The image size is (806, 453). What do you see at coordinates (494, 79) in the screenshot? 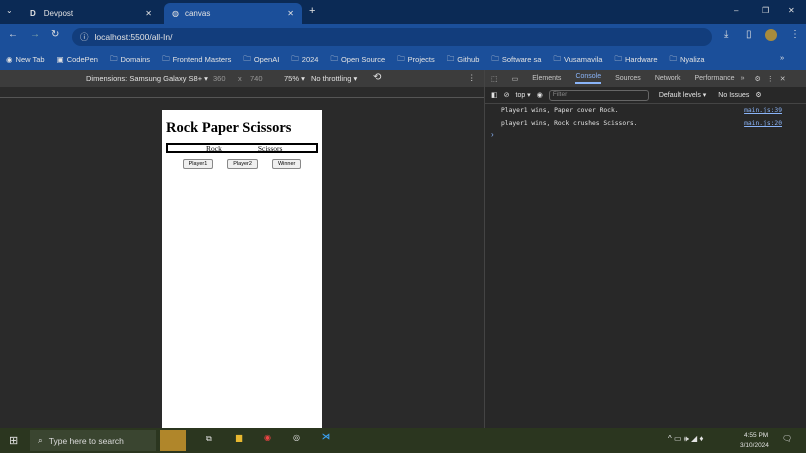
I see `inspect-icon: ⬚` at bounding box center [494, 79].